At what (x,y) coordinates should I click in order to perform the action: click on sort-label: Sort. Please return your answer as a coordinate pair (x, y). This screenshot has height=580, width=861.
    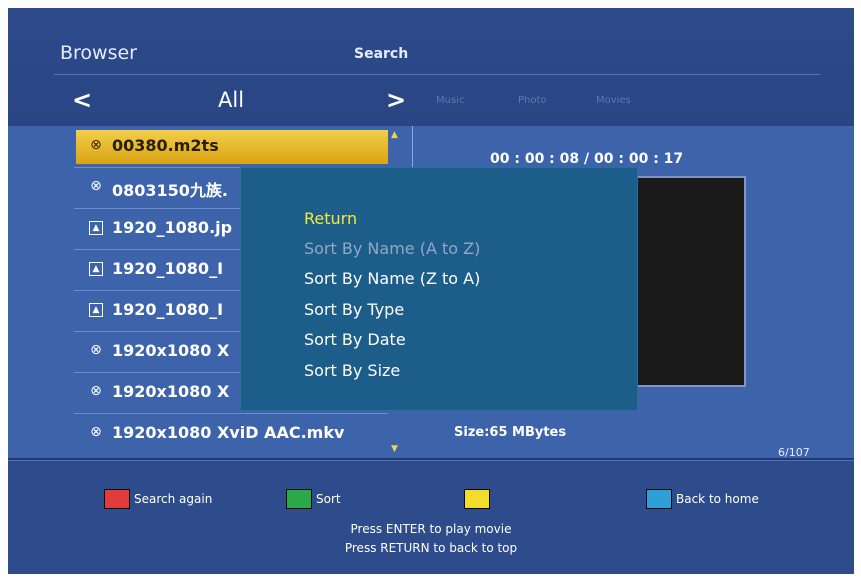
    Looking at the image, I should click on (328, 499).